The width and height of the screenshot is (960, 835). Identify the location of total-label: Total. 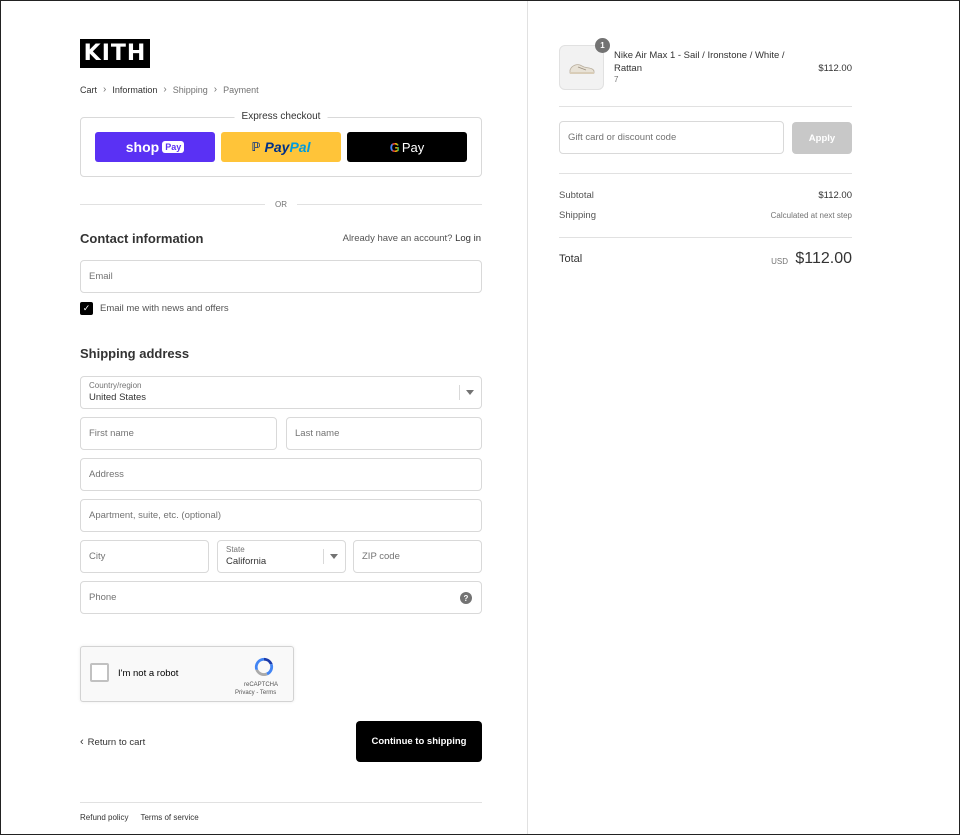
(571, 259).